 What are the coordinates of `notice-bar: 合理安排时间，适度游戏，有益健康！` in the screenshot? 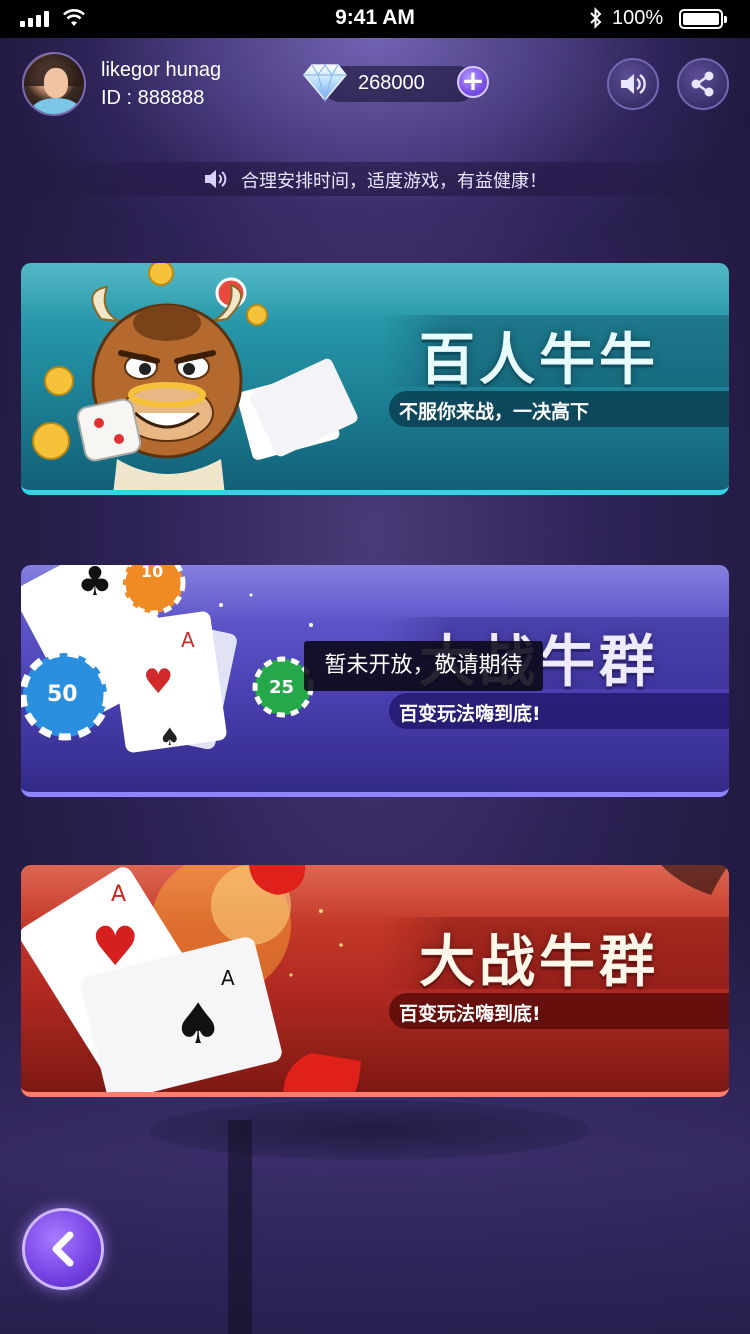 It's located at (375, 179).